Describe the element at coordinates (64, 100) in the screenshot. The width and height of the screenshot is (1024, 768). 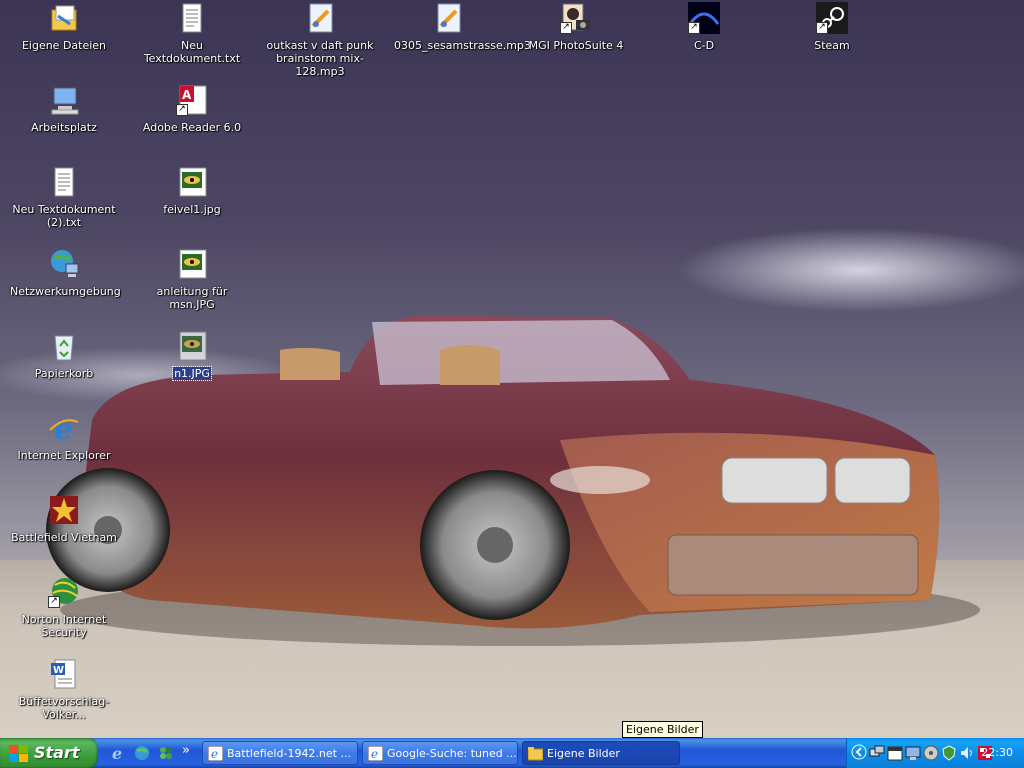
I see `my-computer-icon` at that location.